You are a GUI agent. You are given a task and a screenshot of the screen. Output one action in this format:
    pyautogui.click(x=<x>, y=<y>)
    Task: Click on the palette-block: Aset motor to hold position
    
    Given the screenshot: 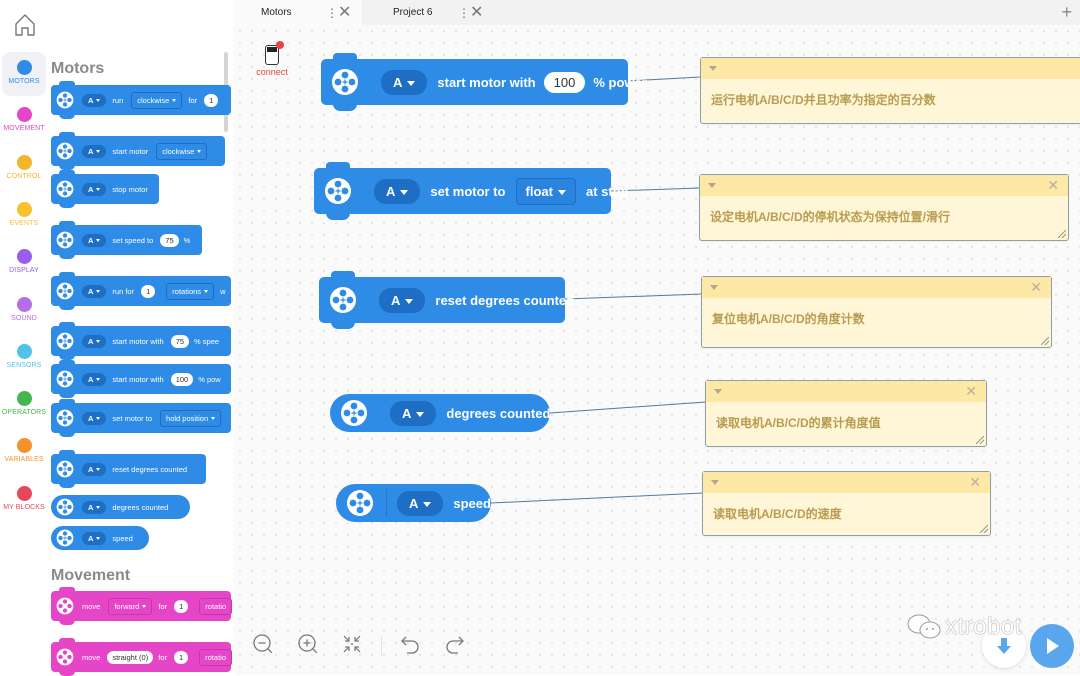 What is the action you would take?
    pyautogui.click(x=141, y=418)
    